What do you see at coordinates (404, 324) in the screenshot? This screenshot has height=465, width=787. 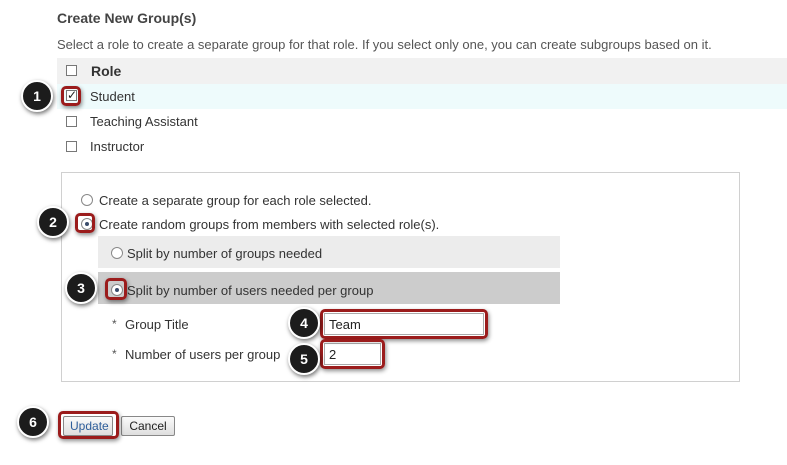 I see `group-title-input` at bounding box center [404, 324].